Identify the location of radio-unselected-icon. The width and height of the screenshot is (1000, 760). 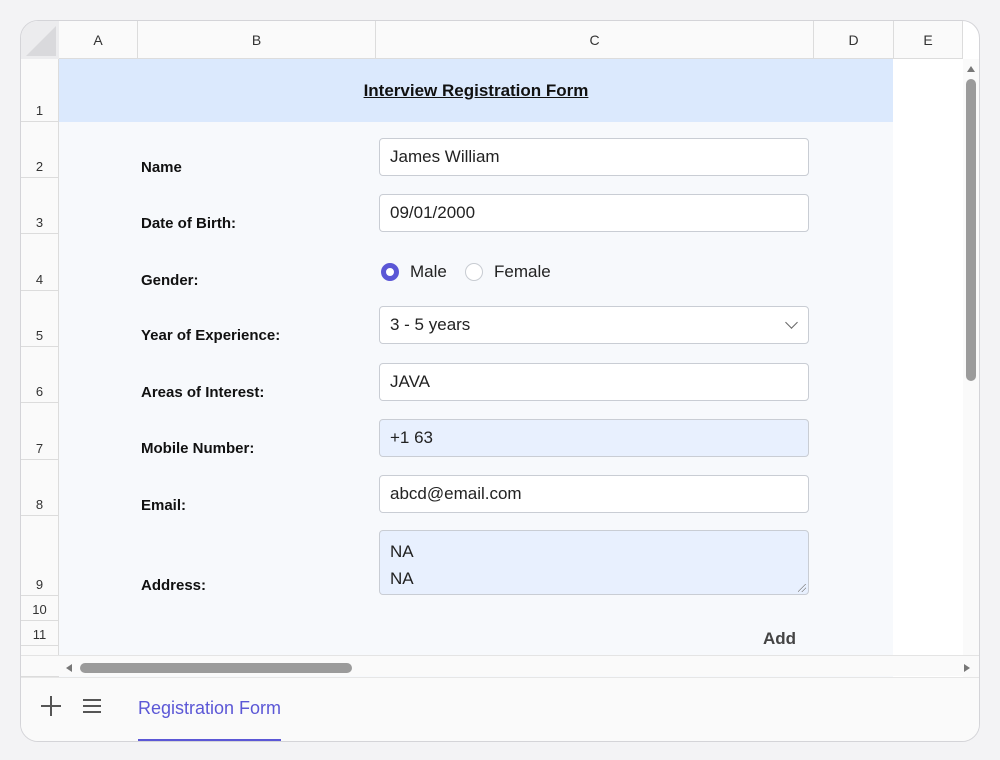
(474, 272).